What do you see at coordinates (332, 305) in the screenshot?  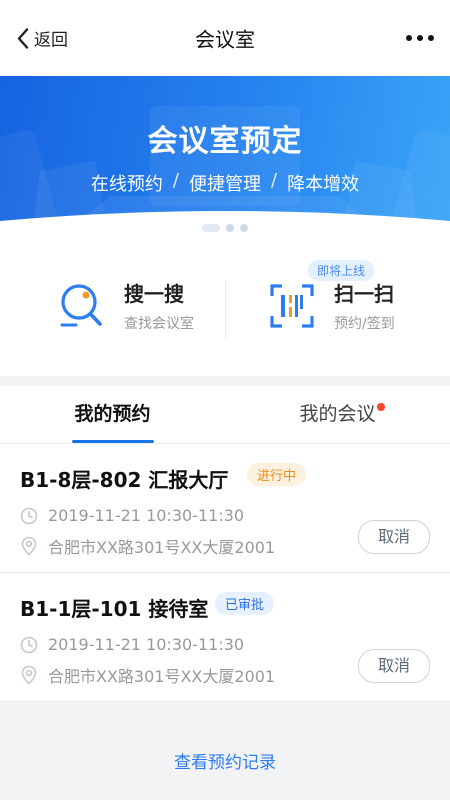 I see `scan-action: 扫一扫 预约/签到` at bounding box center [332, 305].